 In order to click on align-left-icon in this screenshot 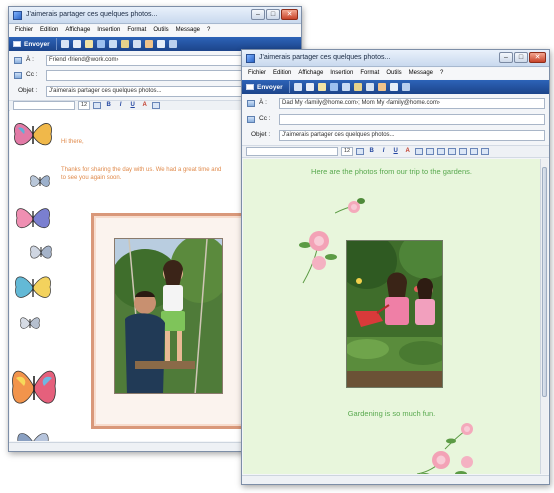, I will do `click(463, 151)`.